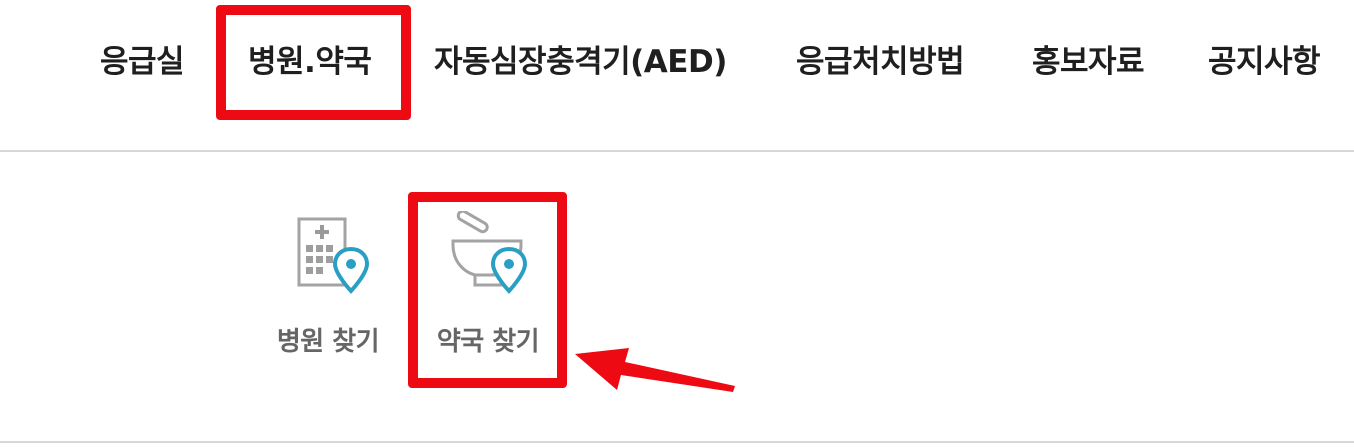  I want to click on nav-item-notices: 공지사항, so click(1264, 62).